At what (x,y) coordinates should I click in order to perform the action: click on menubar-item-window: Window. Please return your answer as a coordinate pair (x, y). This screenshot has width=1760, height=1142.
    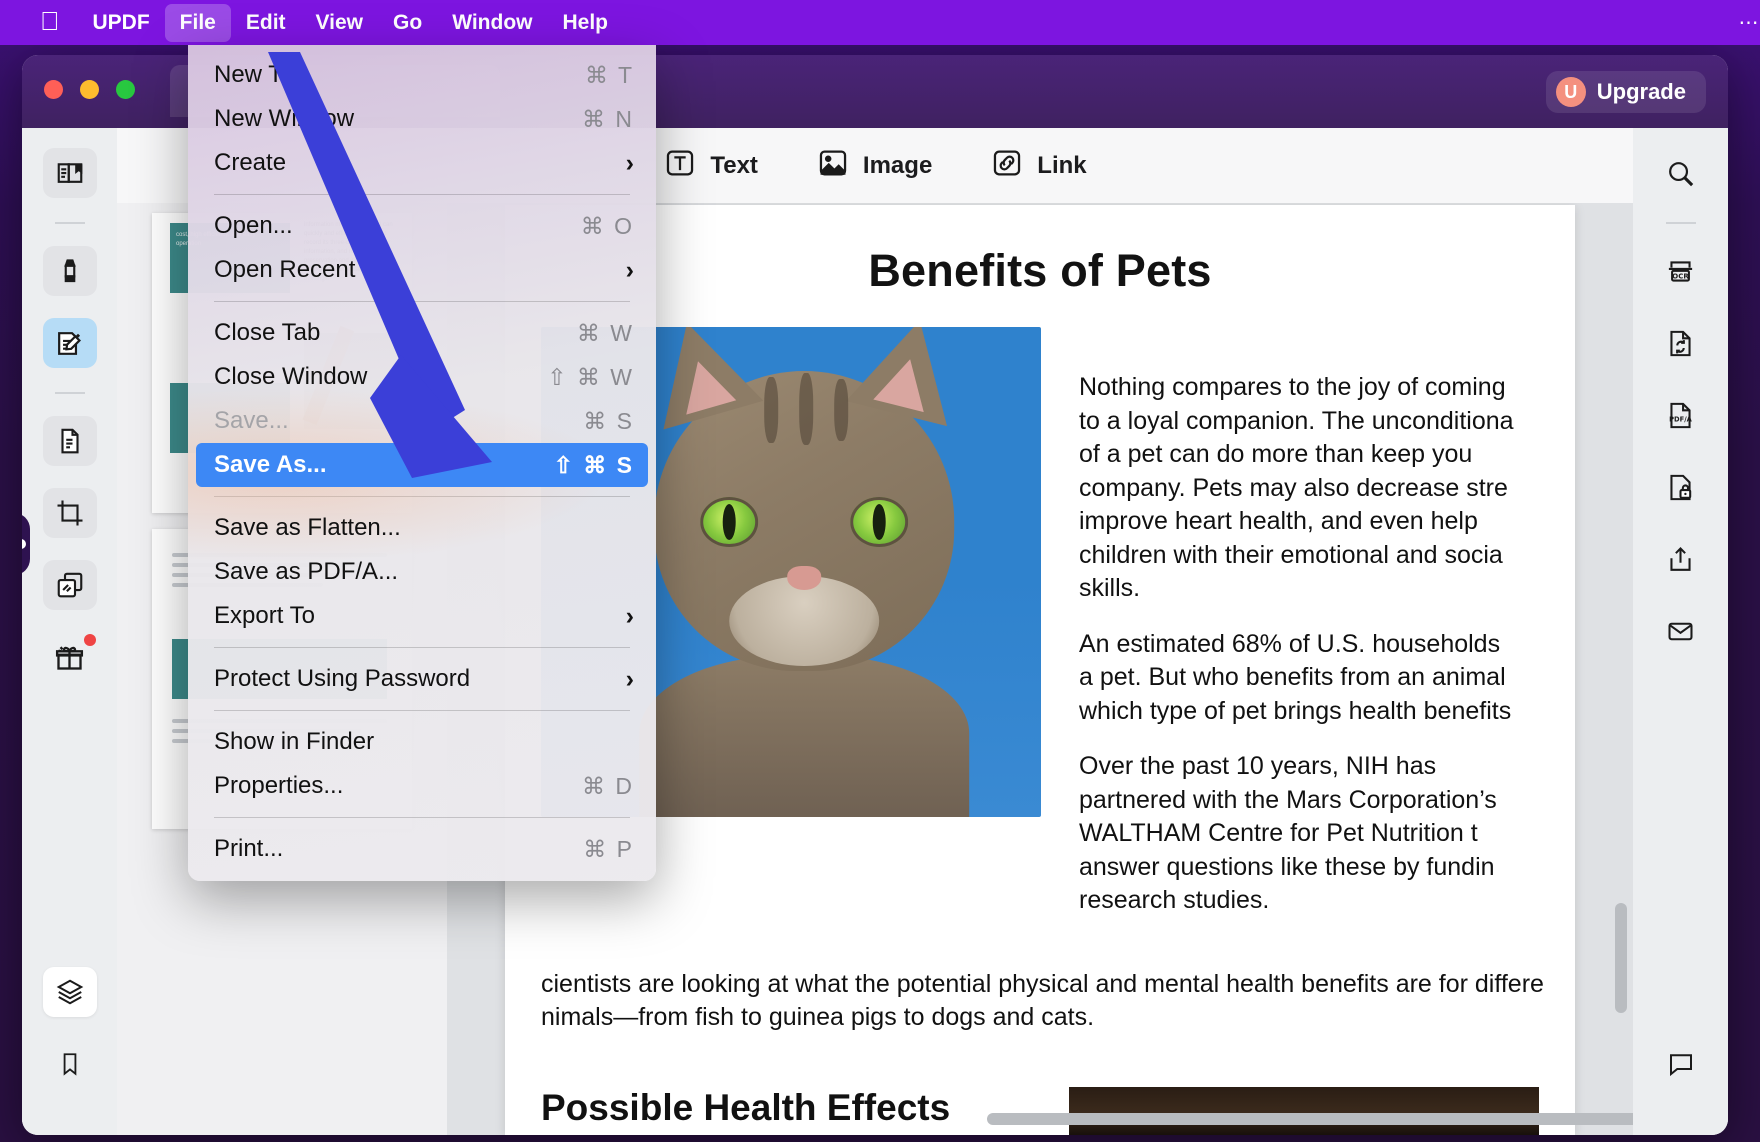
    Looking at the image, I should click on (492, 23).